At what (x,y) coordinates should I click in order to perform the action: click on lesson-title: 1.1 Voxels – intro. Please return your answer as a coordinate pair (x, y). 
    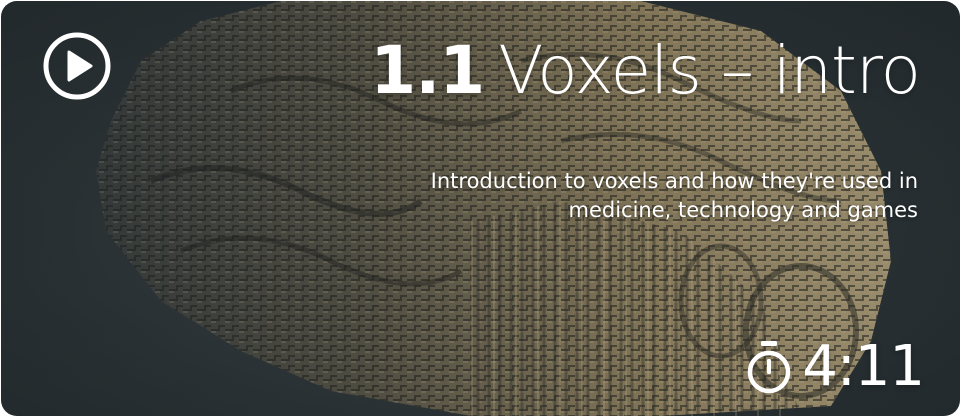
    Looking at the image, I should click on (645, 71).